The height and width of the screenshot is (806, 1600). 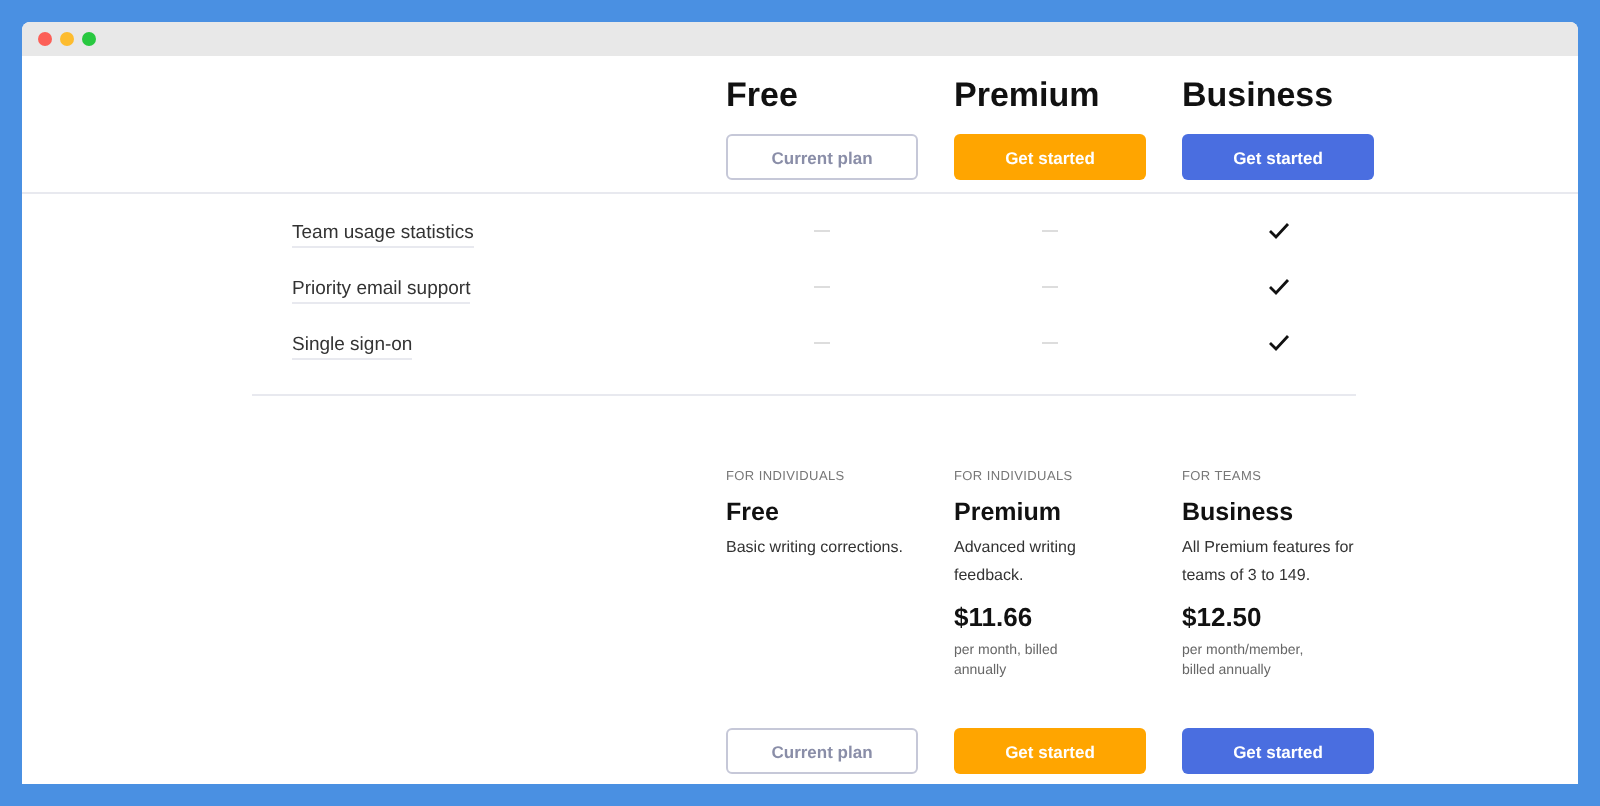 I want to click on close-icon, so click(x=45, y=39).